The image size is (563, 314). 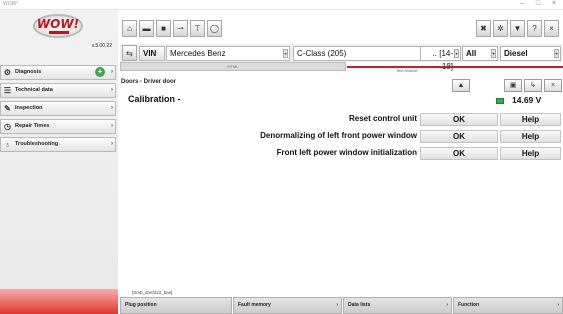 What do you see at coordinates (538, 3) in the screenshot?
I see `maximize-button: □` at bounding box center [538, 3].